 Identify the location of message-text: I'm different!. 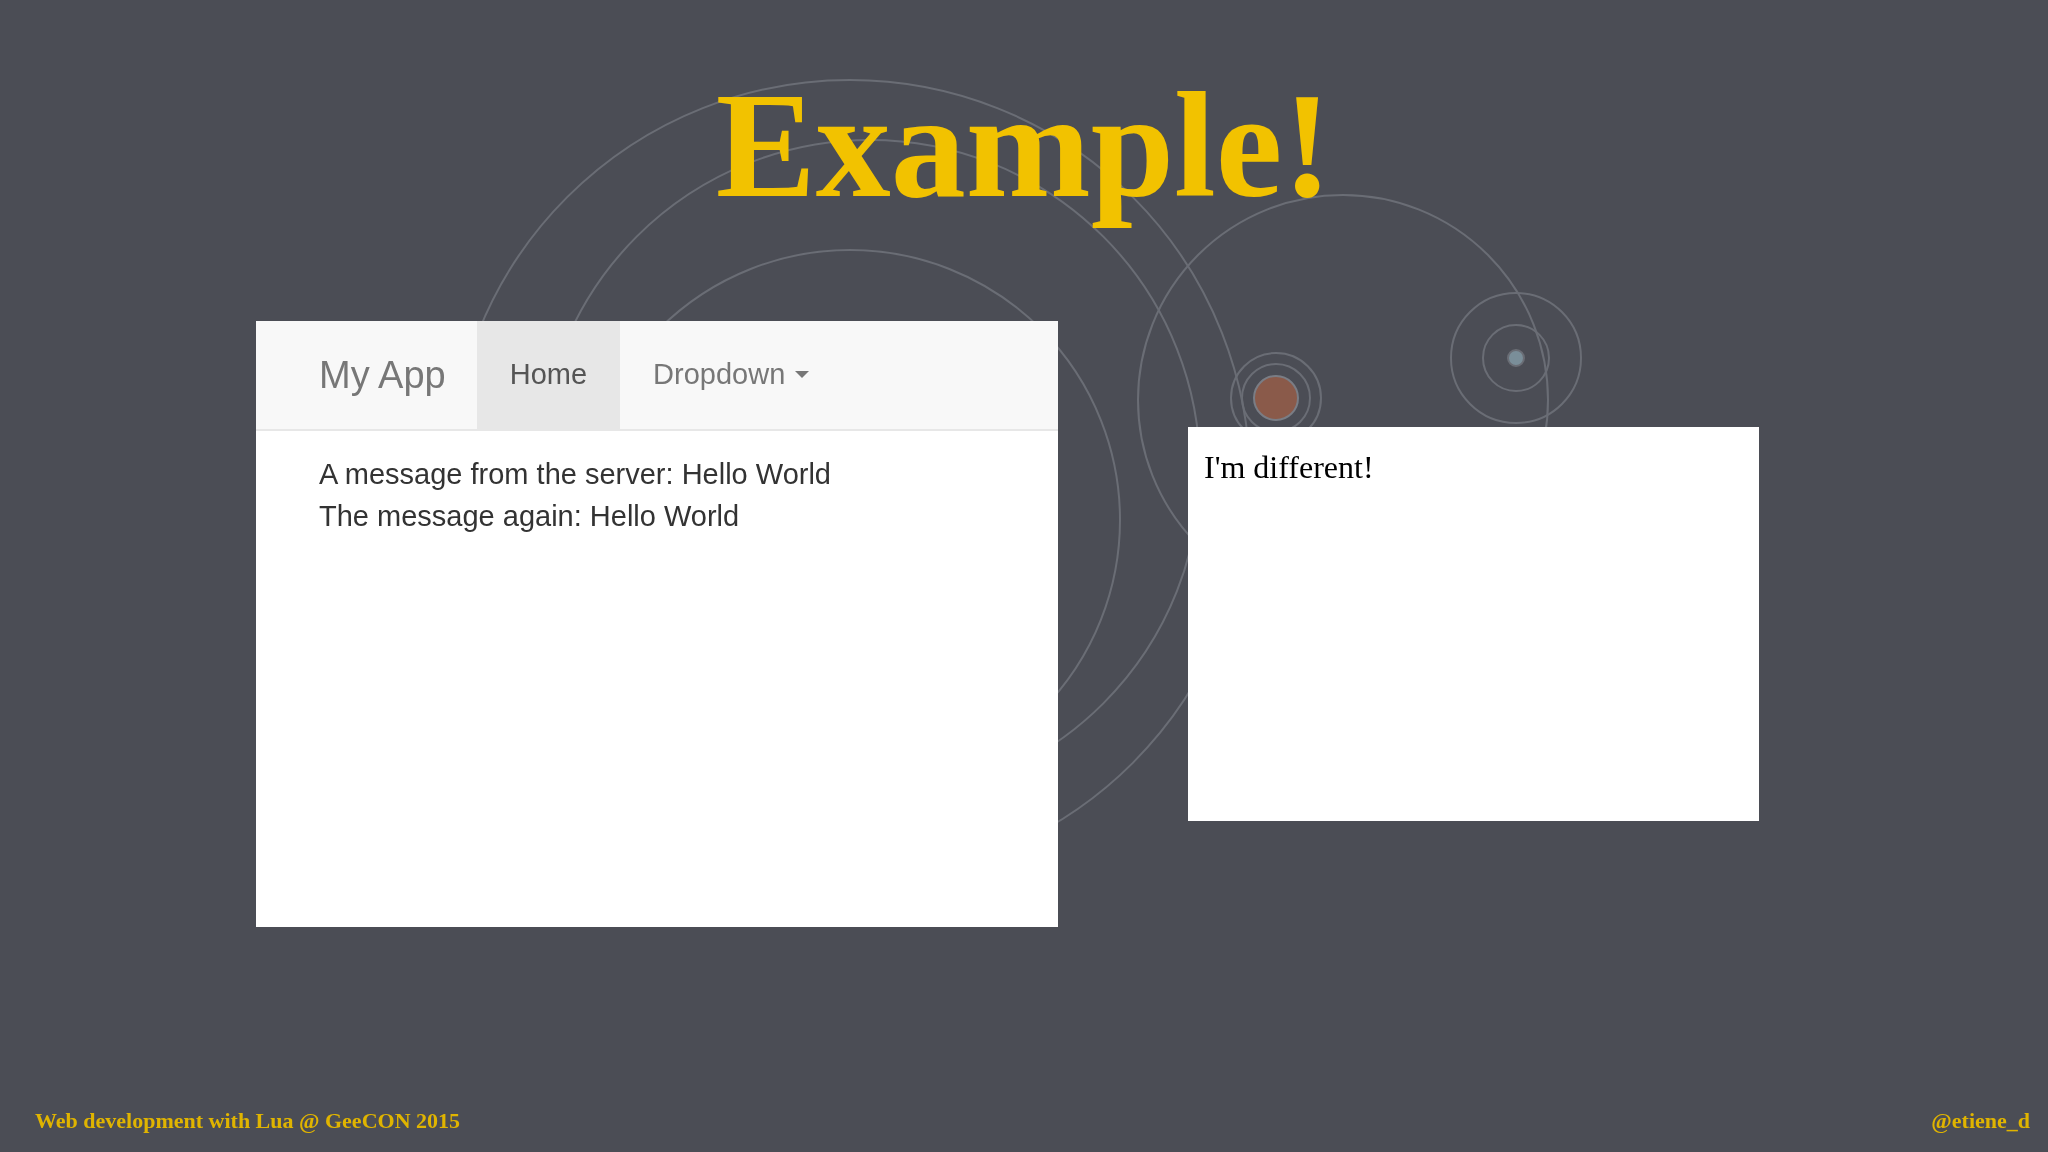
(1289, 467).